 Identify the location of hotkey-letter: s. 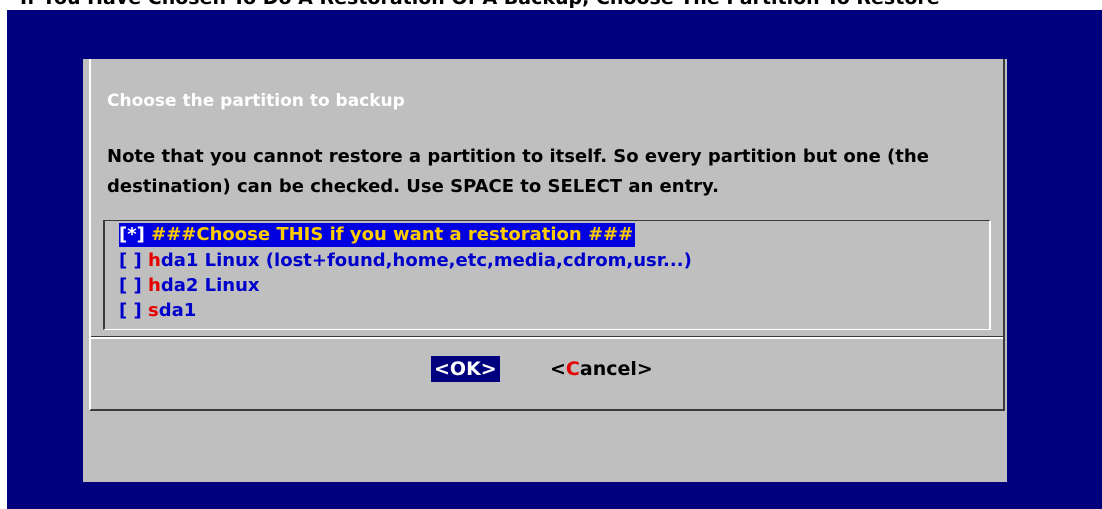
(153, 310).